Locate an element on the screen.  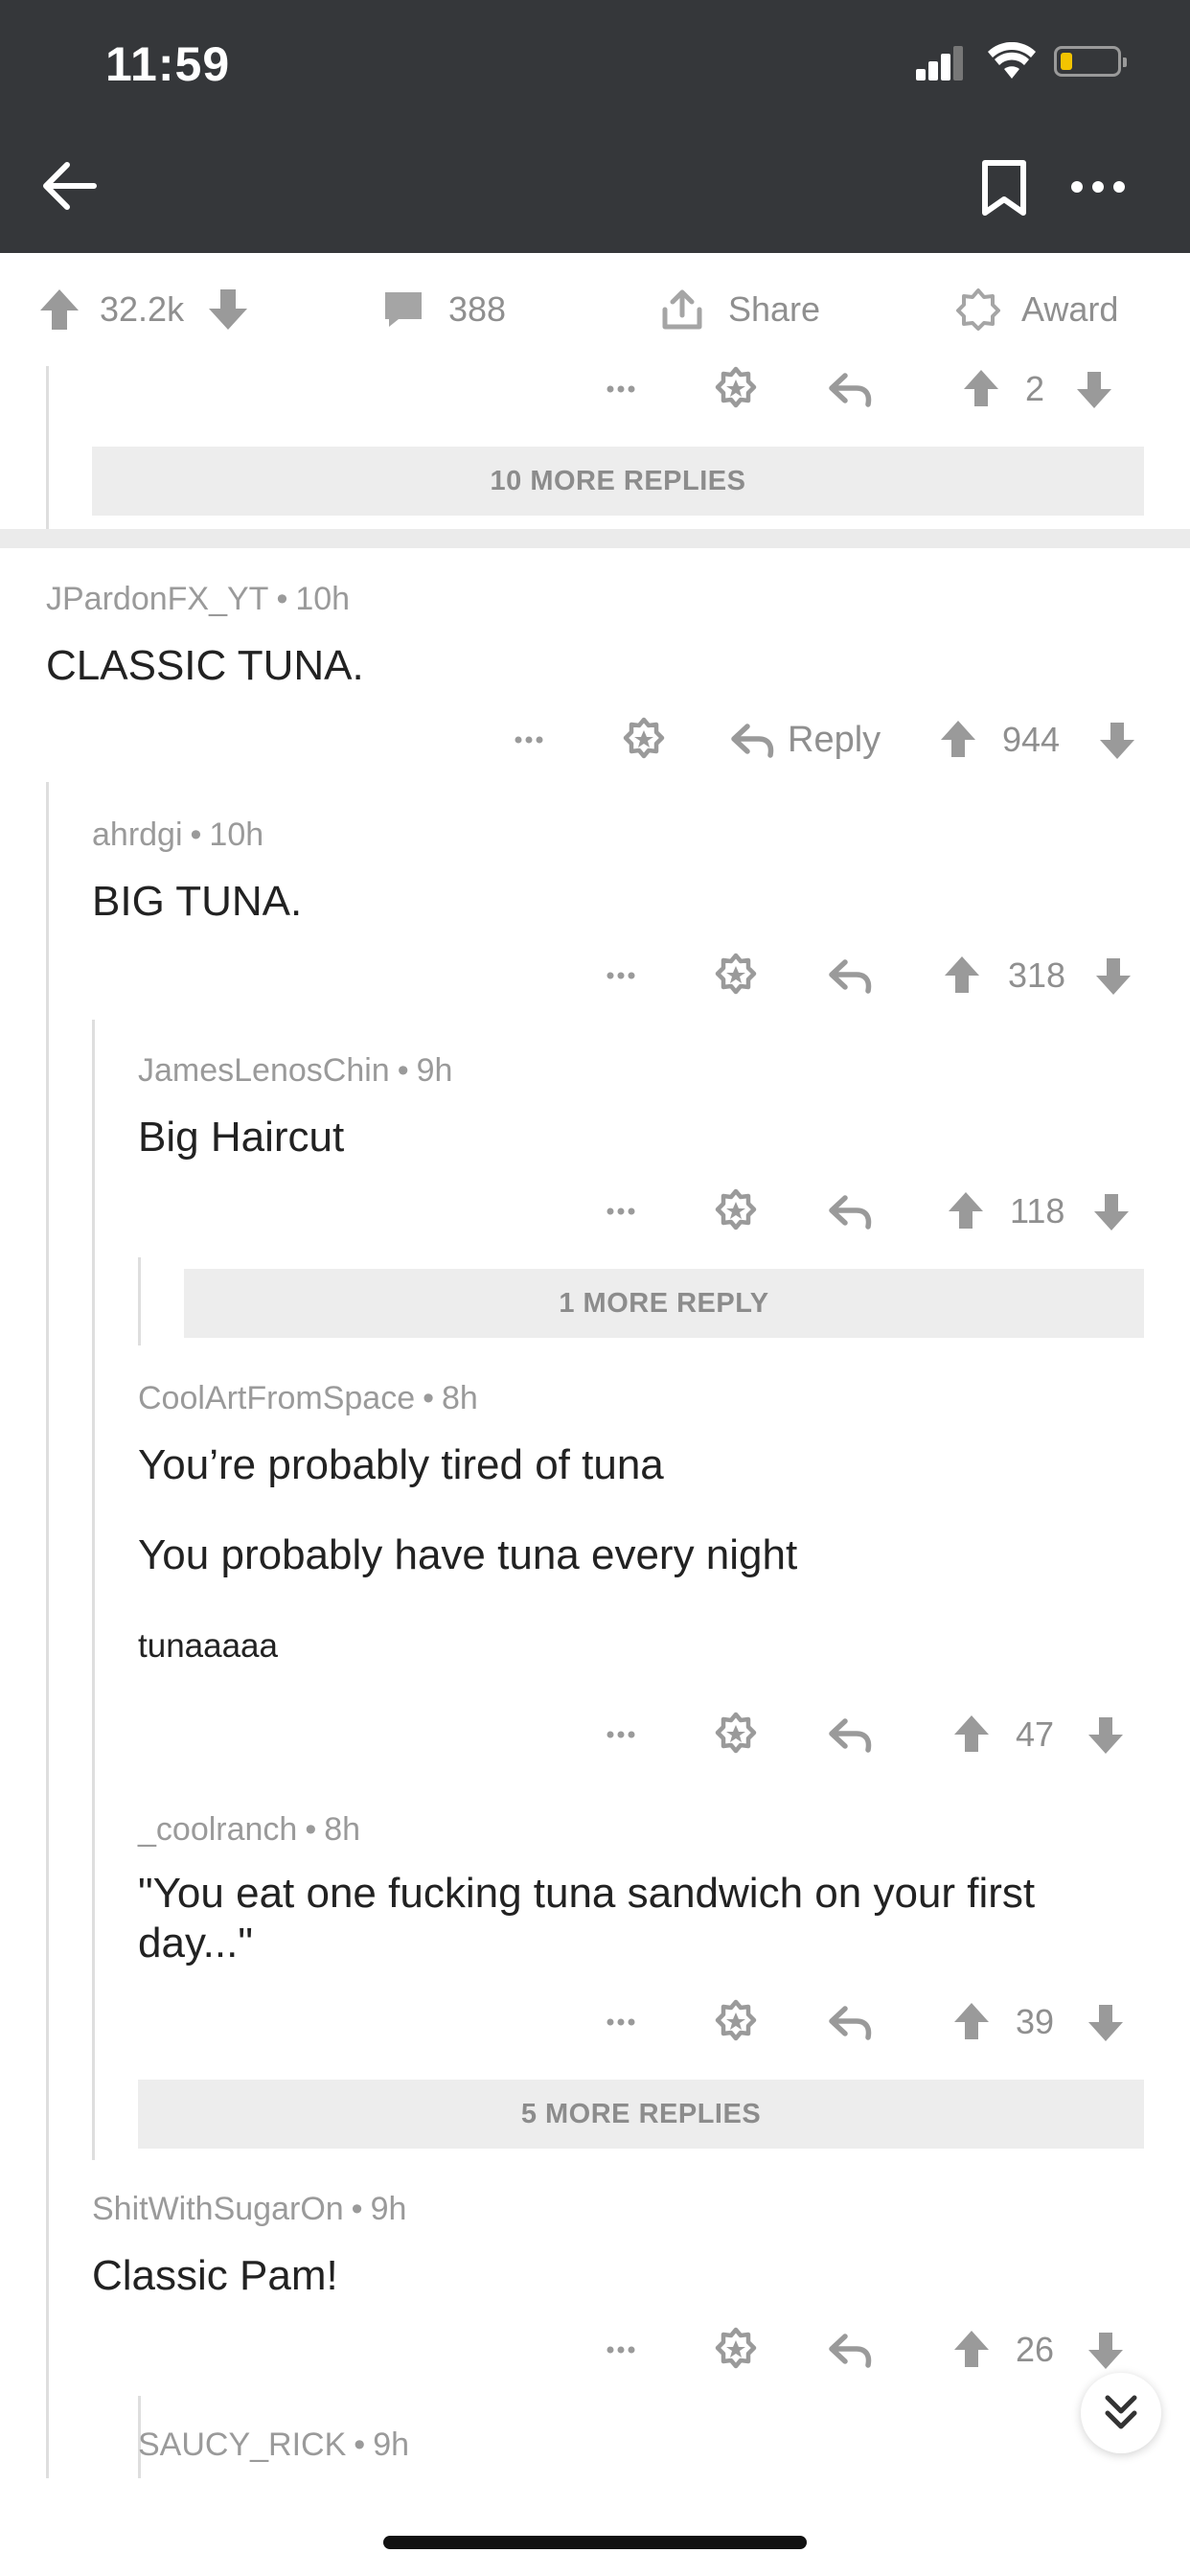
share-icon is located at coordinates (682, 309).